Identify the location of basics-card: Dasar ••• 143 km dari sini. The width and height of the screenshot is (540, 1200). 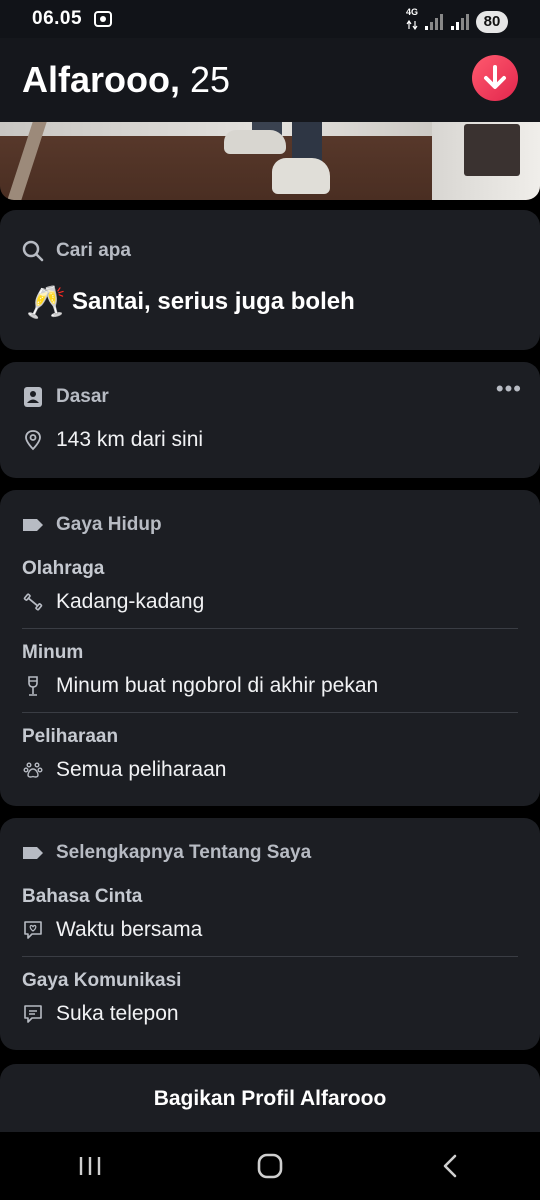
(270, 420).